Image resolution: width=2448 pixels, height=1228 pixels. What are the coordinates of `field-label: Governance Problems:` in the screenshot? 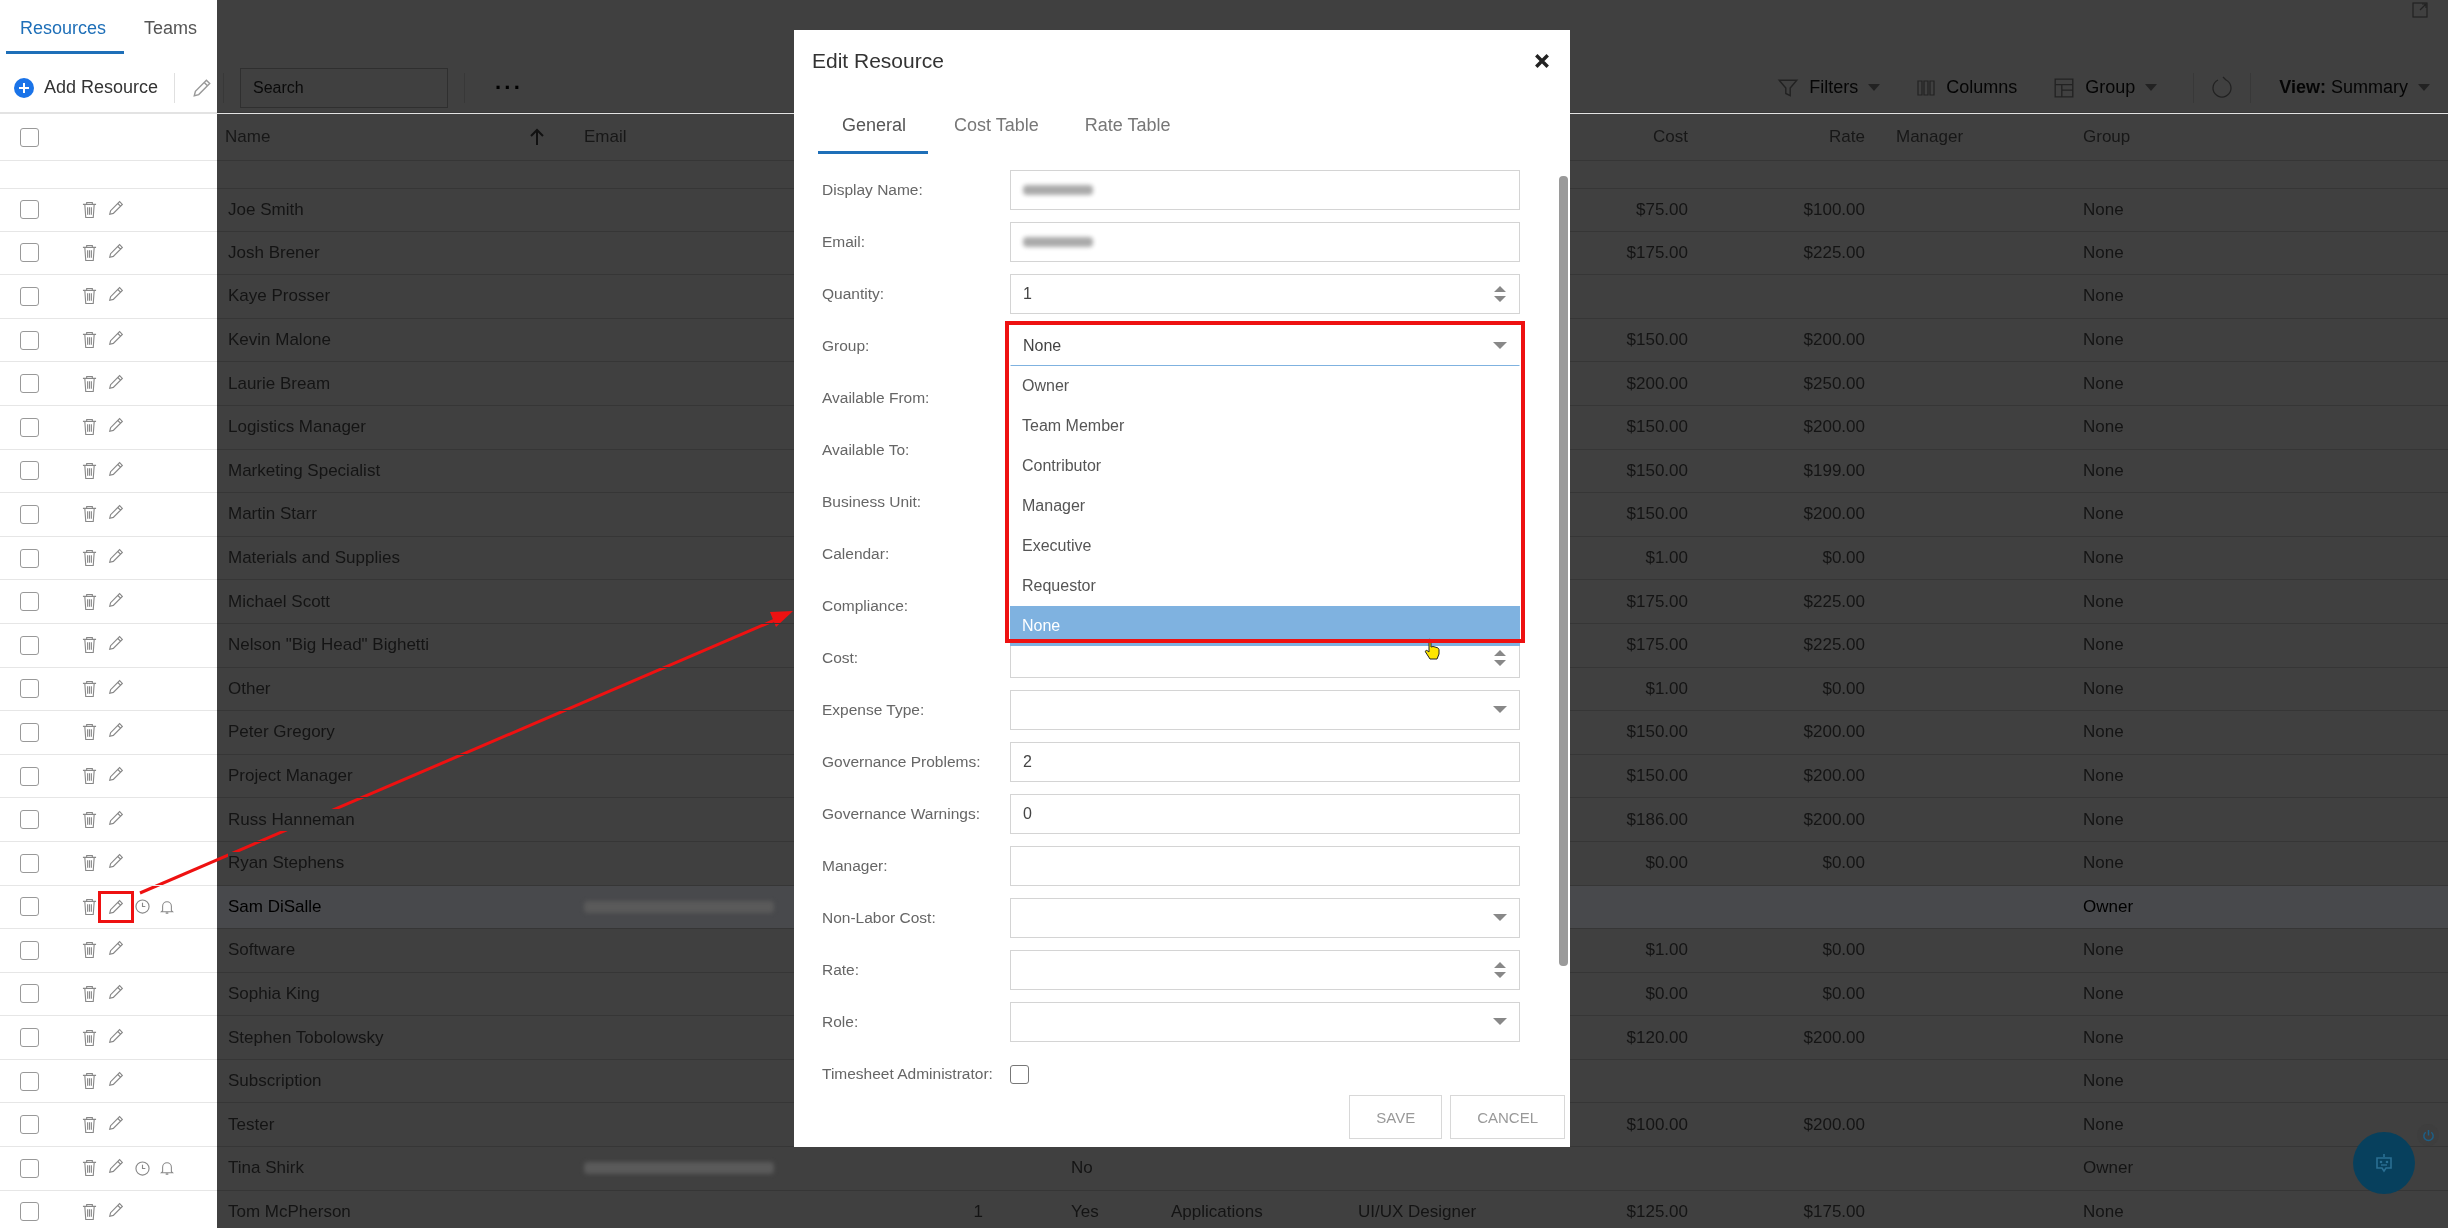 It's located at (902, 762).